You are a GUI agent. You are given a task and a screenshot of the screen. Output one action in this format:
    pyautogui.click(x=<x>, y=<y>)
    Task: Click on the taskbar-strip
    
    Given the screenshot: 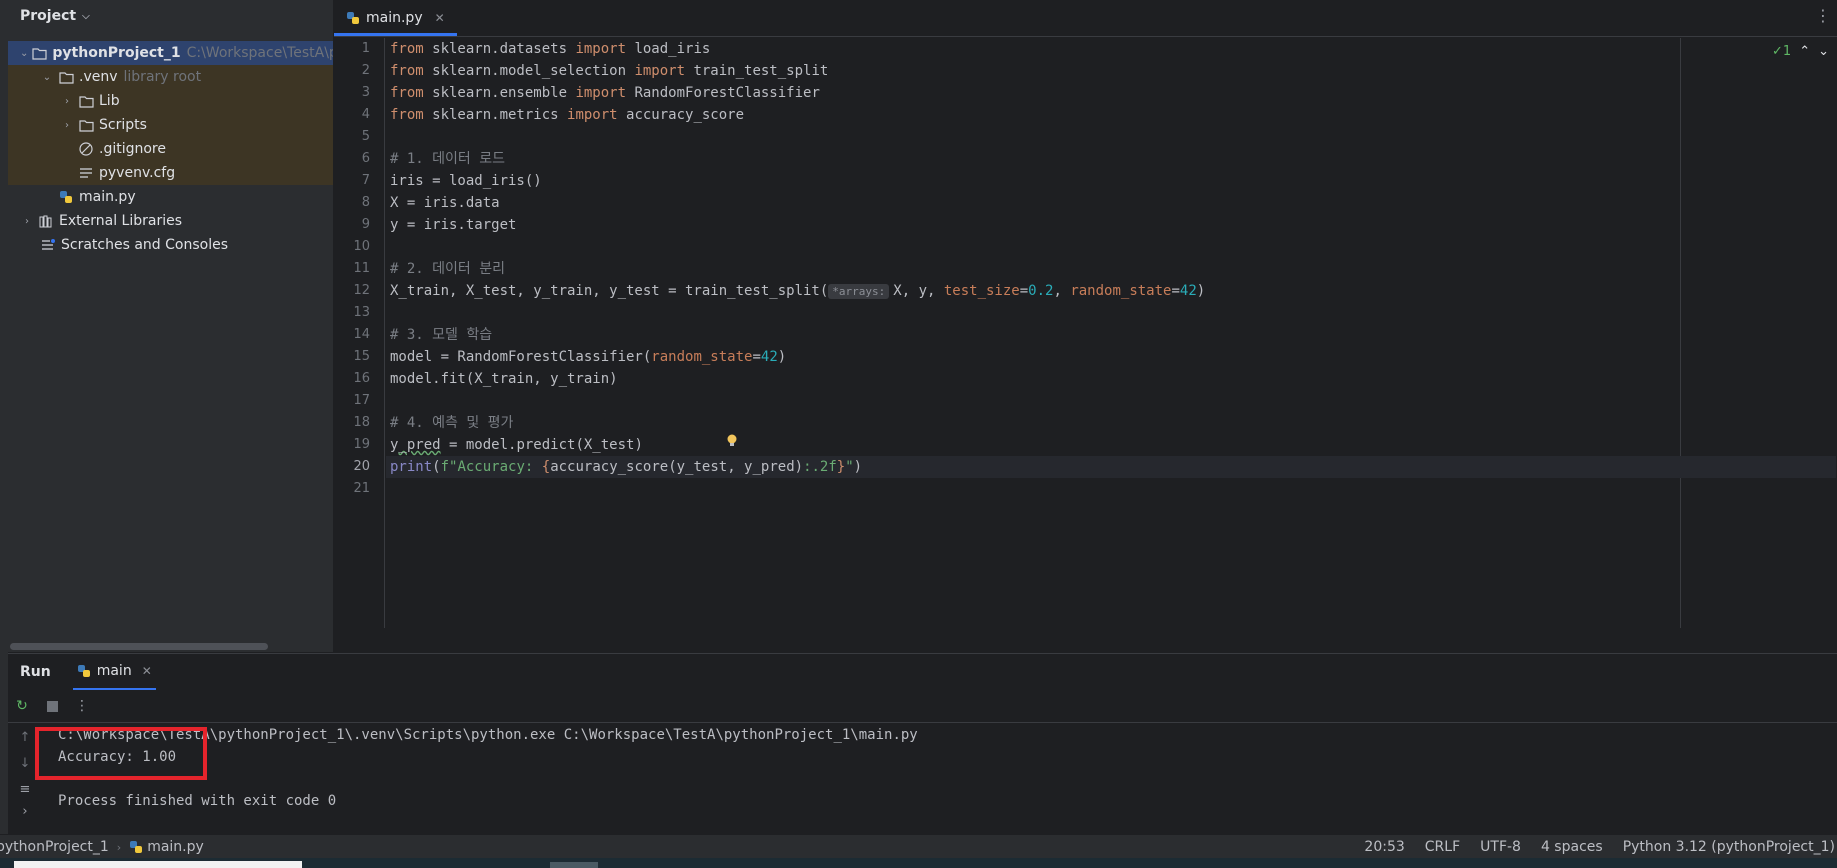 What is the action you would take?
    pyautogui.click(x=918, y=863)
    